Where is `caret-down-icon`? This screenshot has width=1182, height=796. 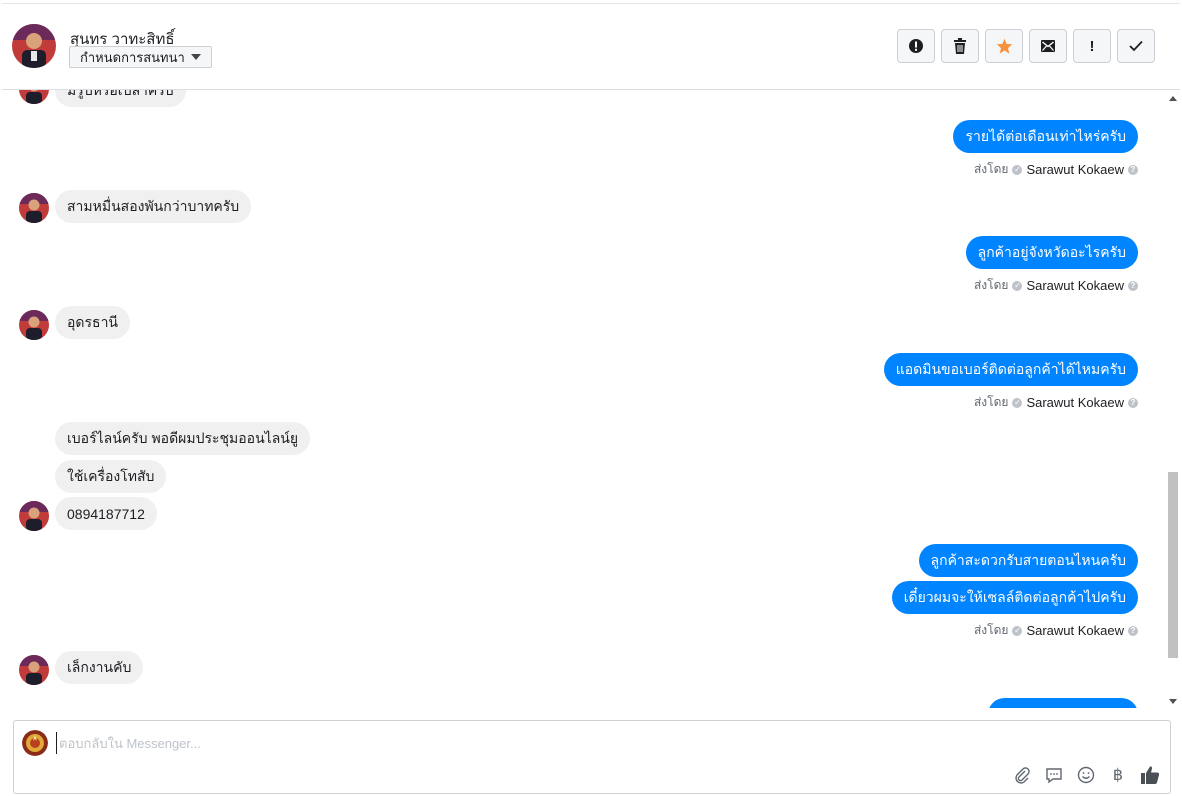 caret-down-icon is located at coordinates (195, 57).